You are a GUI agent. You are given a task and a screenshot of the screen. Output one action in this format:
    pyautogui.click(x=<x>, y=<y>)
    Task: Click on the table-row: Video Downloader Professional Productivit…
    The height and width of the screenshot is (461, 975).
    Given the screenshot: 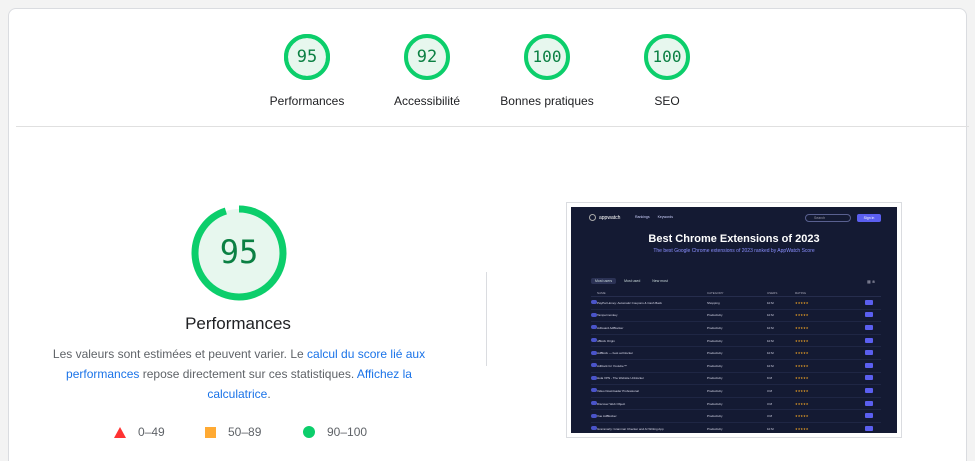 What is the action you would take?
    pyautogui.click(x=736, y=391)
    